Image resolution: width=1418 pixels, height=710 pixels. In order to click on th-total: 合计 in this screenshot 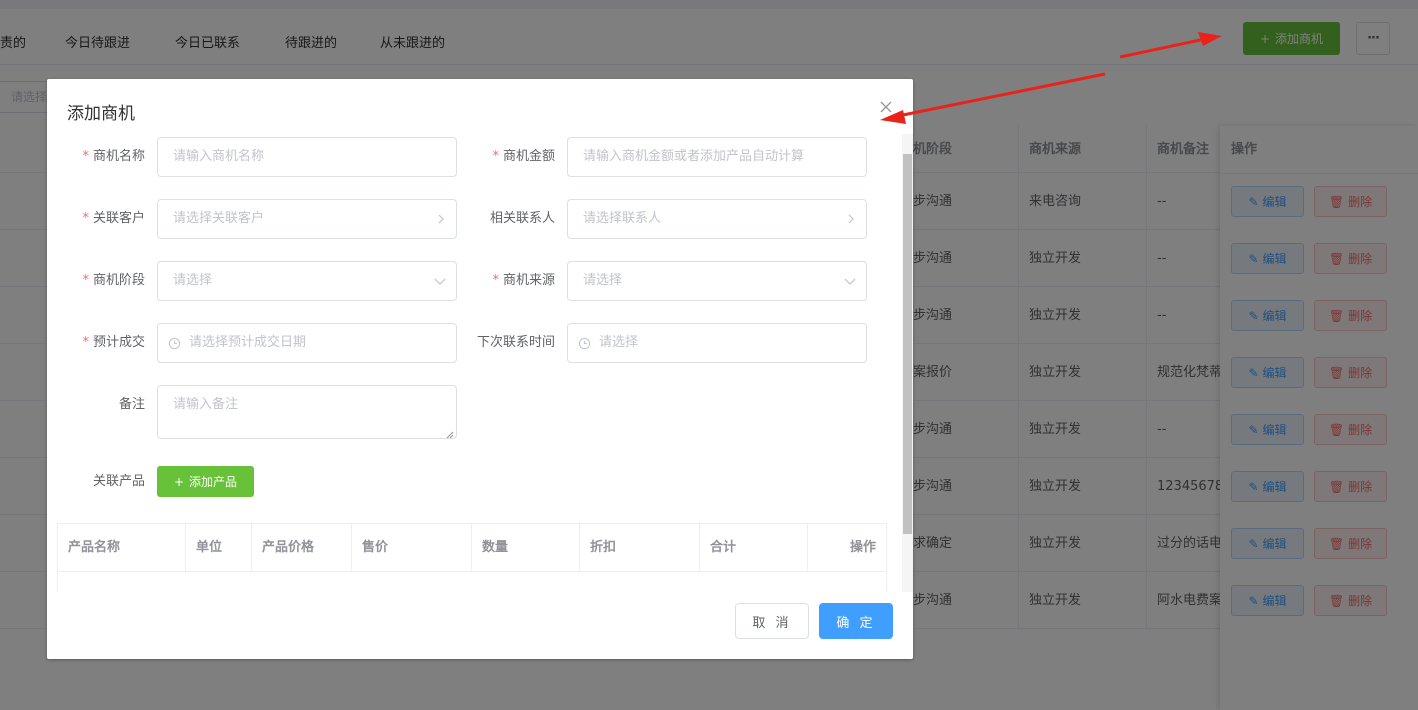, I will do `click(754, 548)`.